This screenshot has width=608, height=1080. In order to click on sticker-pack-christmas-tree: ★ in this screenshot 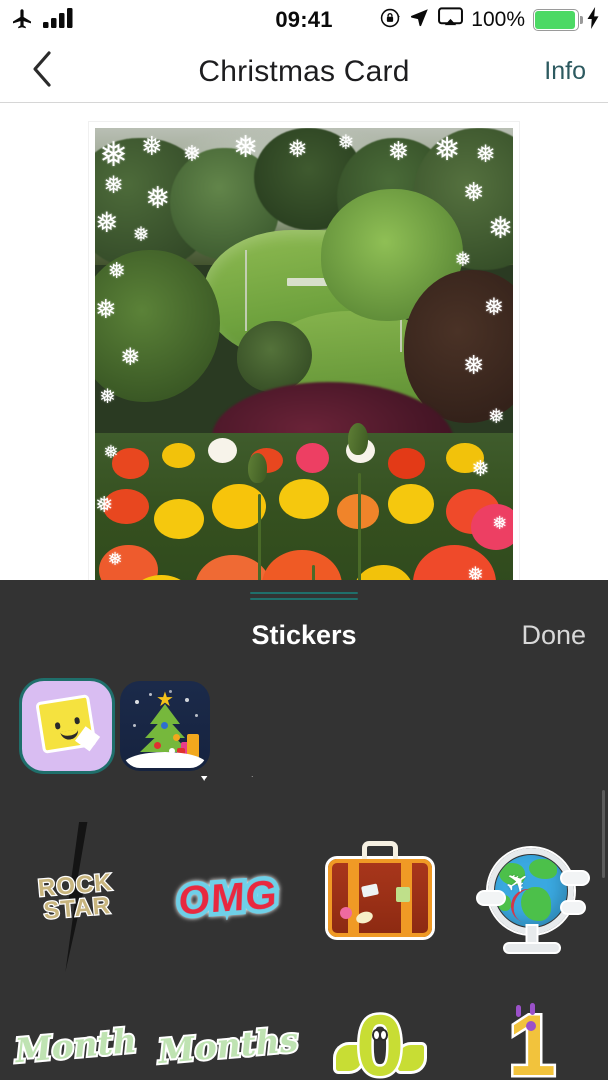, I will do `click(165, 726)`.